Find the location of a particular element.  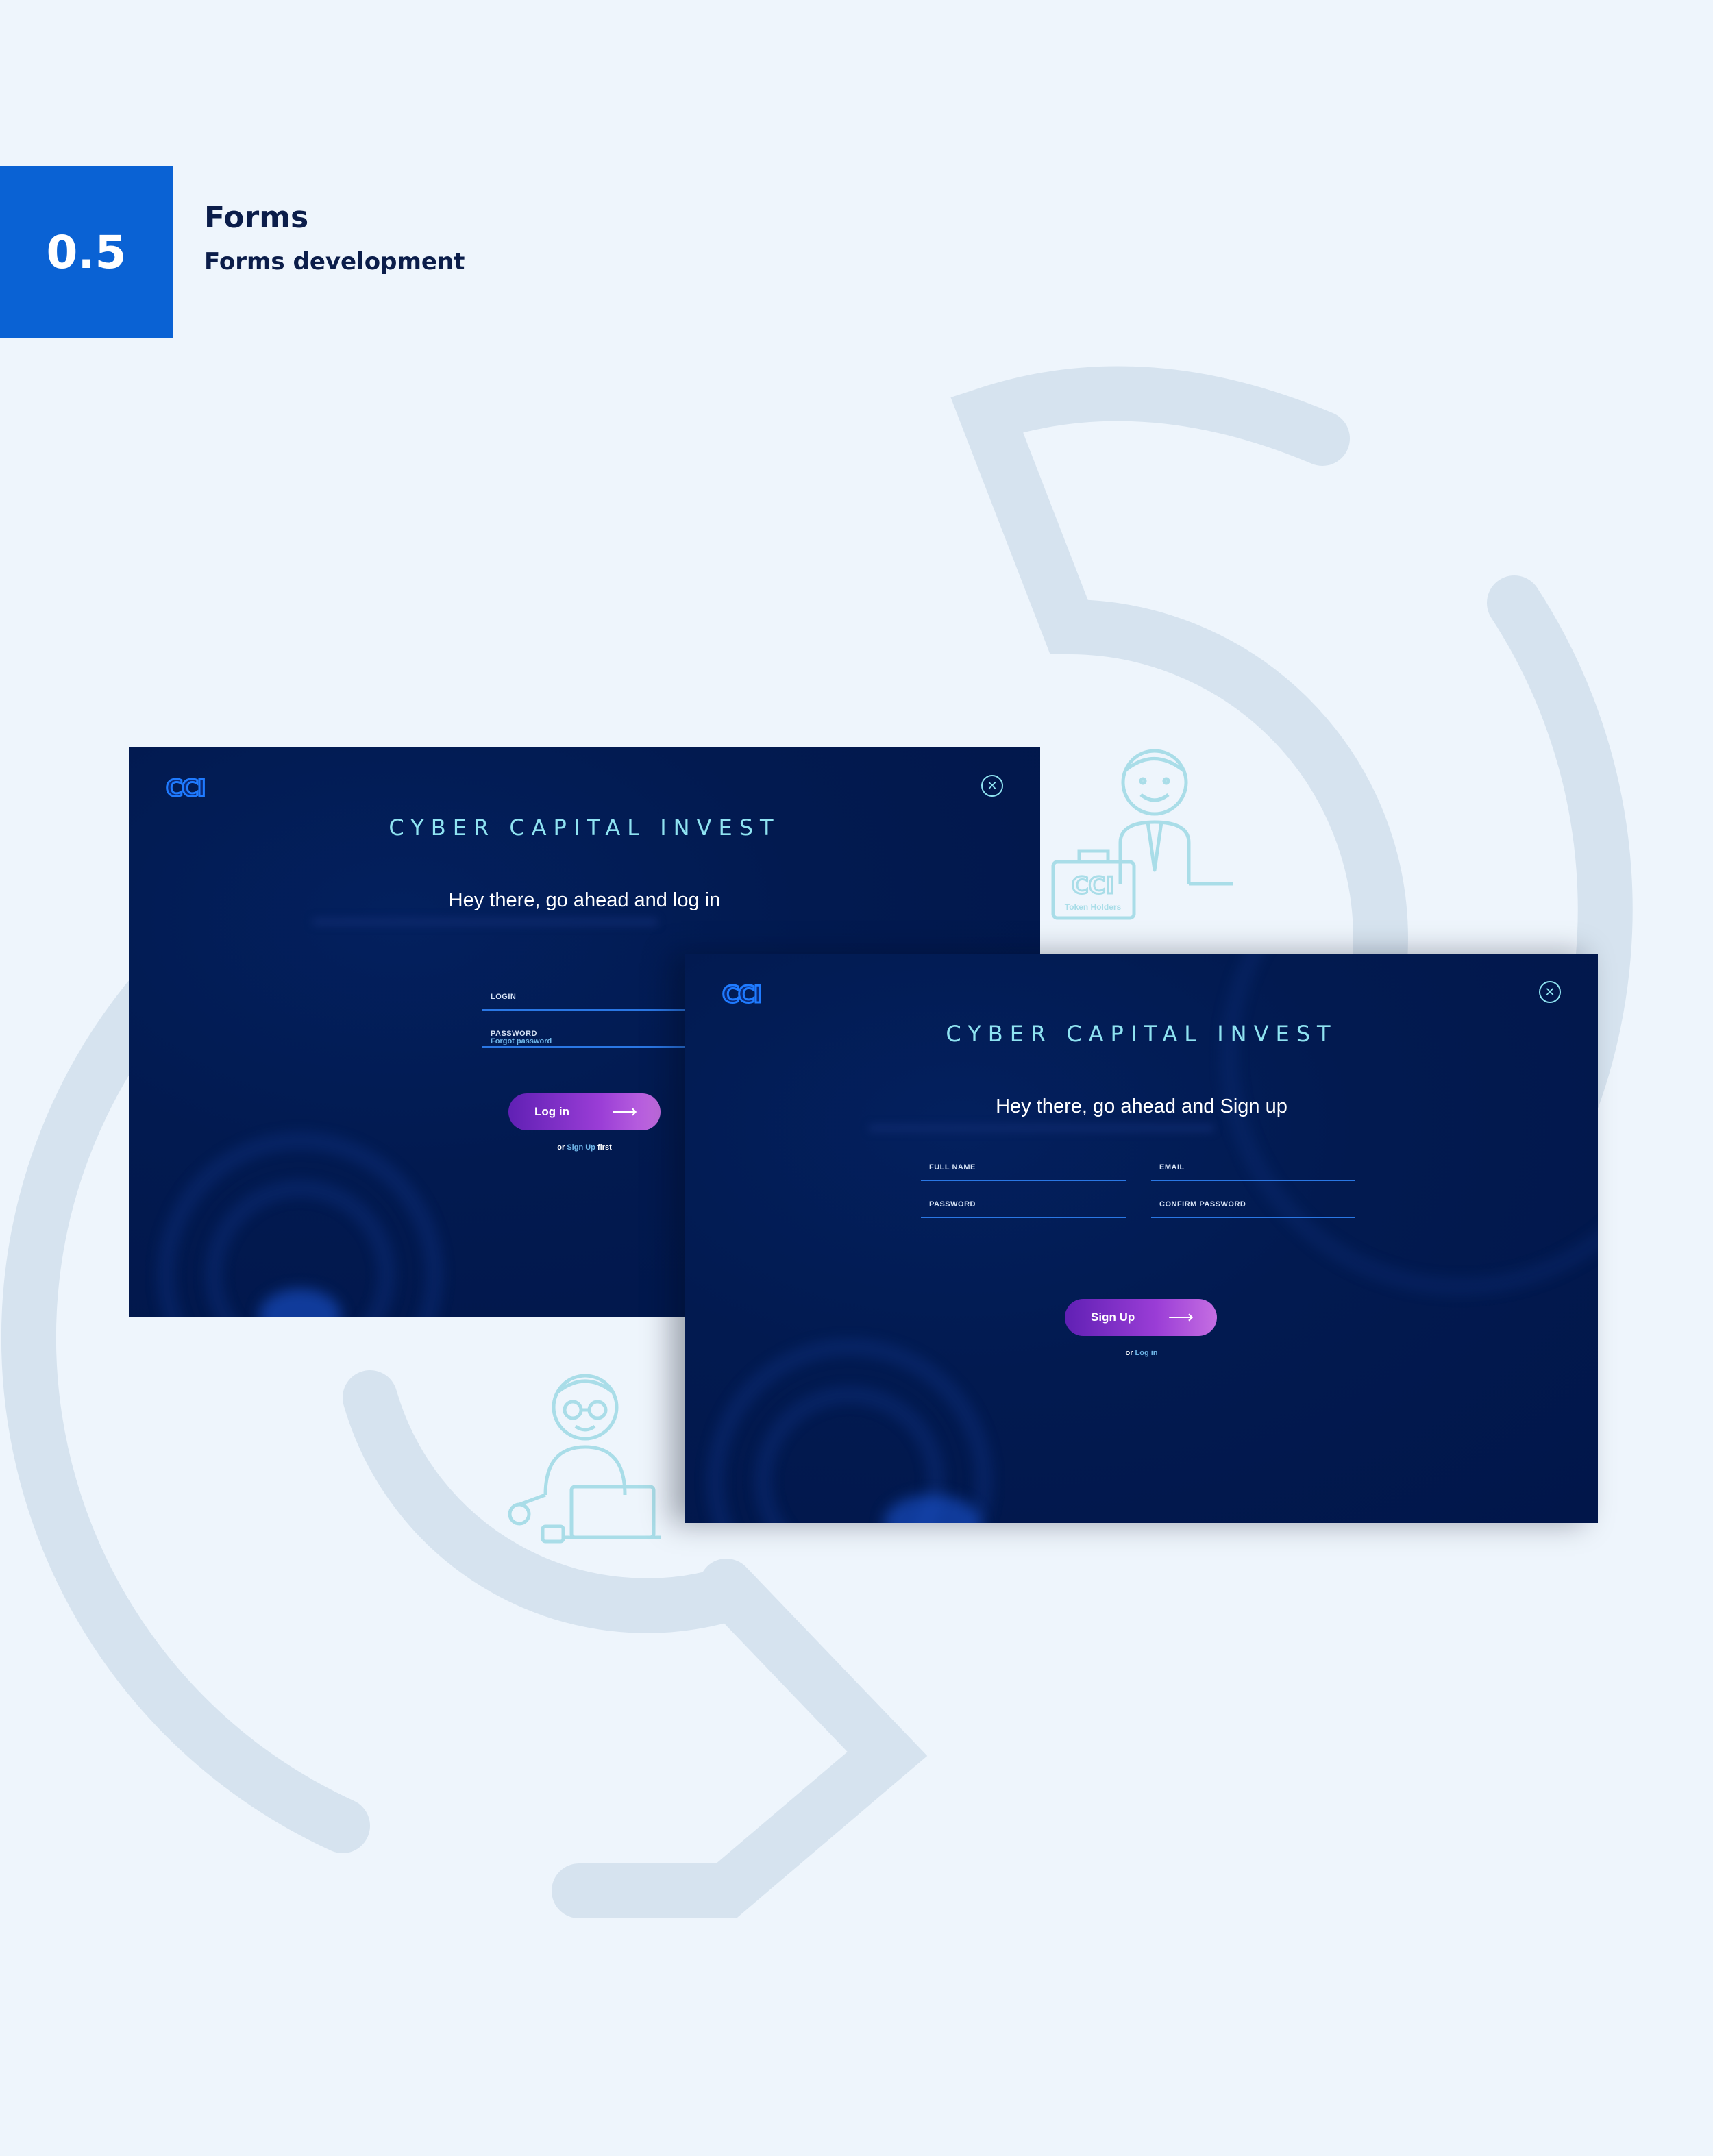

section-title: Forms is located at coordinates (256, 218).